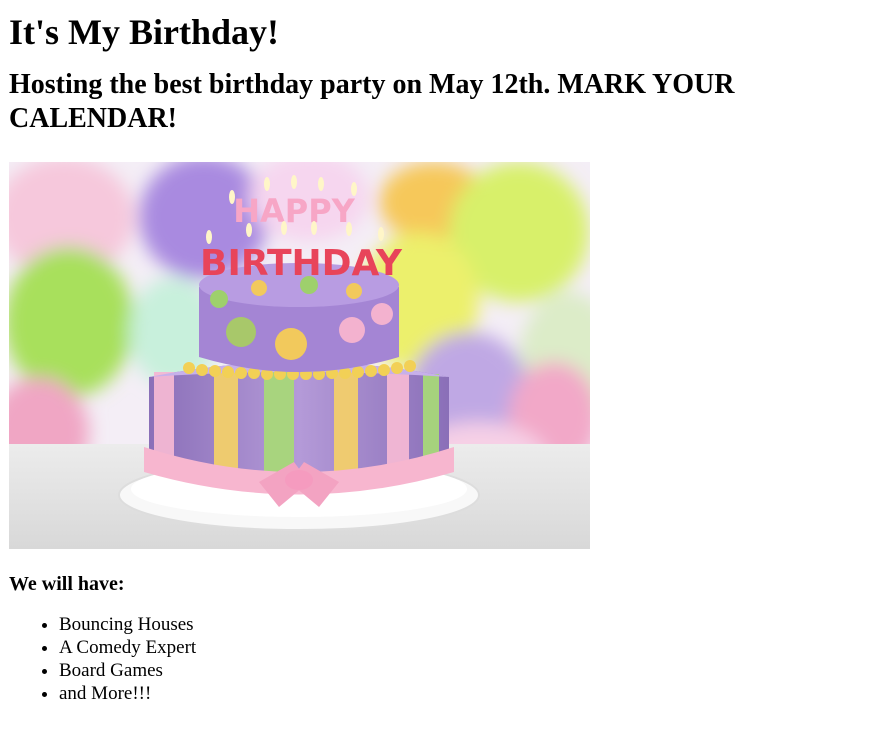  I want to click on list-item: Board Games, so click(466, 670).